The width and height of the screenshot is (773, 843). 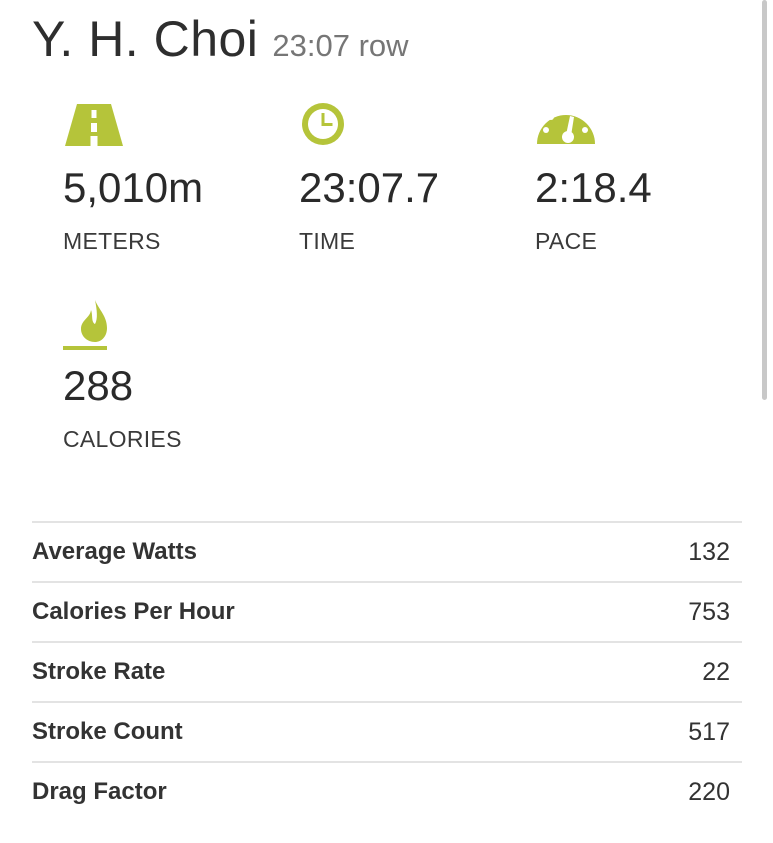 What do you see at coordinates (323, 124) in the screenshot?
I see `clock-icon` at bounding box center [323, 124].